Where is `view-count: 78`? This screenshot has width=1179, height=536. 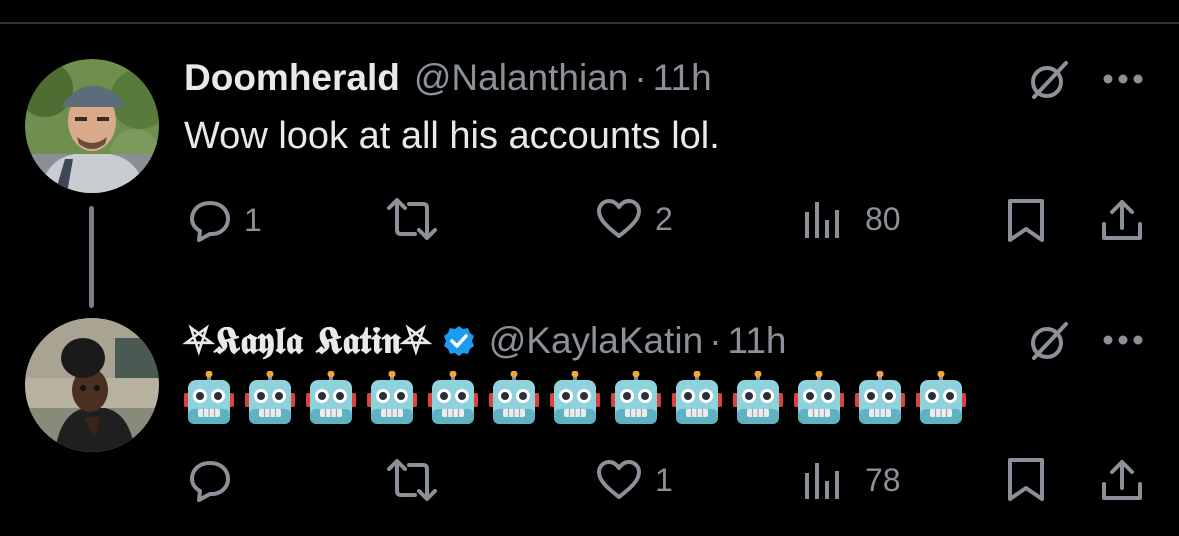
view-count: 78 is located at coordinates (883, 479).